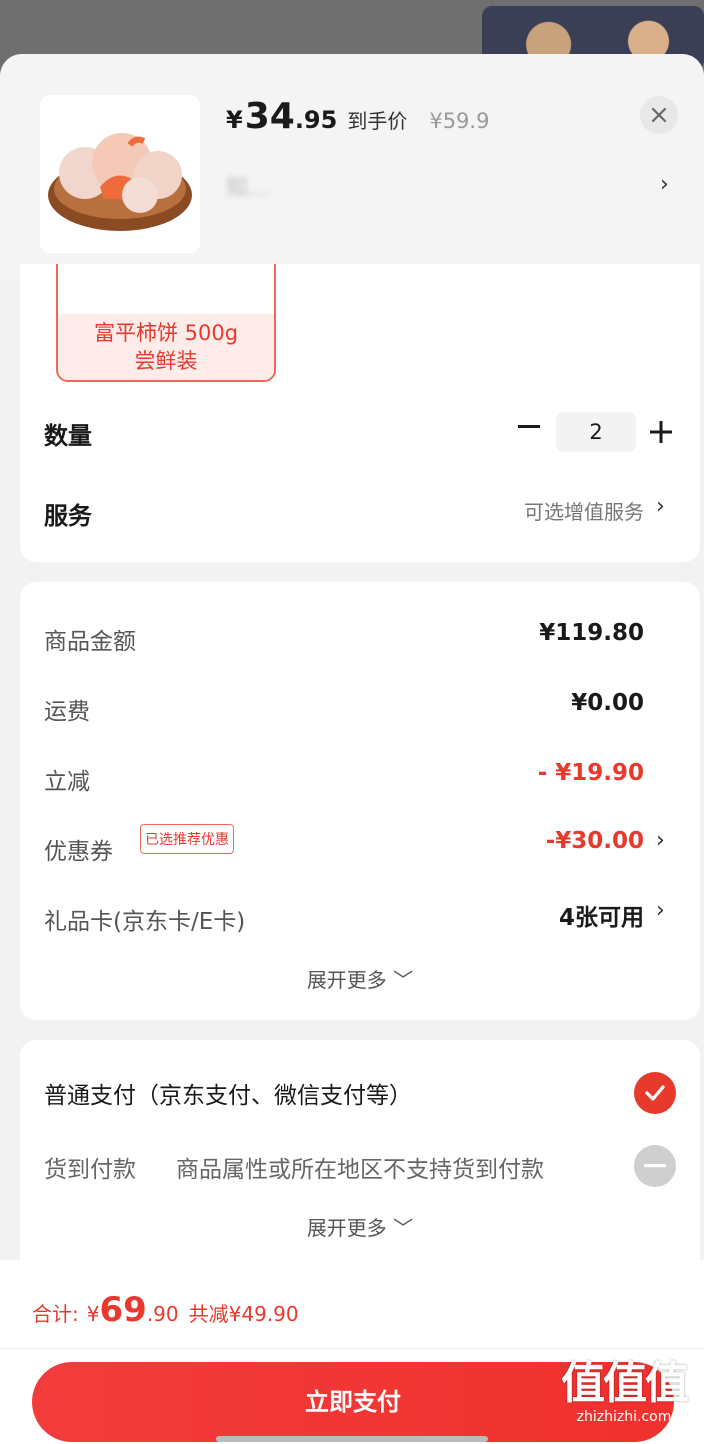  I want to click on fee-value-discount: - ¥19.90, so click(590, 773).